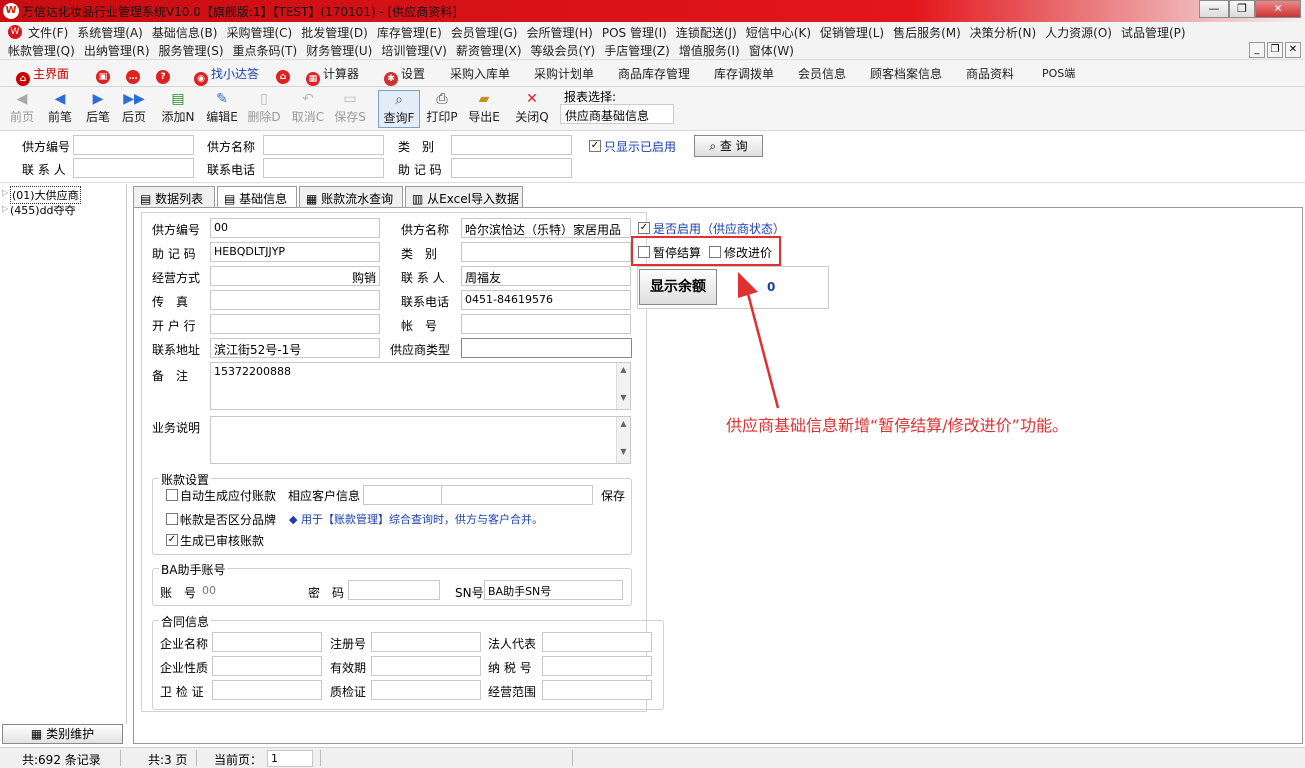 This screenshot has width=1305, height=768. What do you see at coordinates (290, 758) in the screenshot?
I see `current-page-input: 1` at bounding box center [290, 758].